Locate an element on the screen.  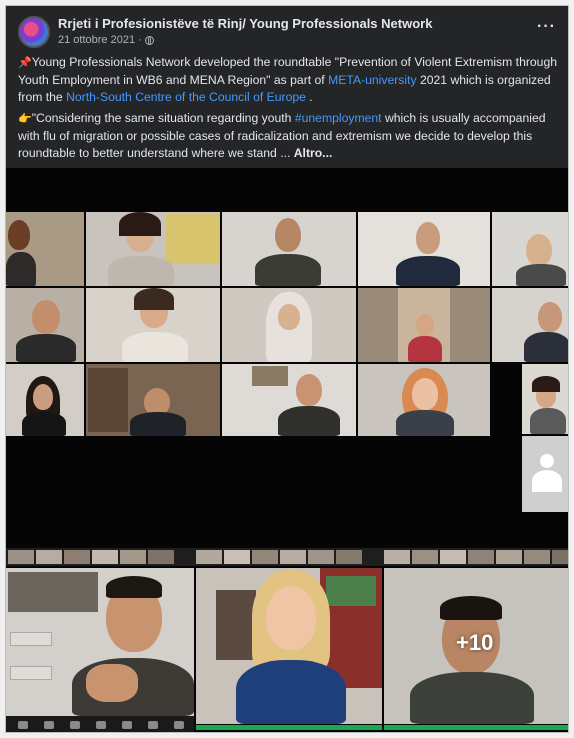
user-placeholder-icon is located at coordinates (547, 461).